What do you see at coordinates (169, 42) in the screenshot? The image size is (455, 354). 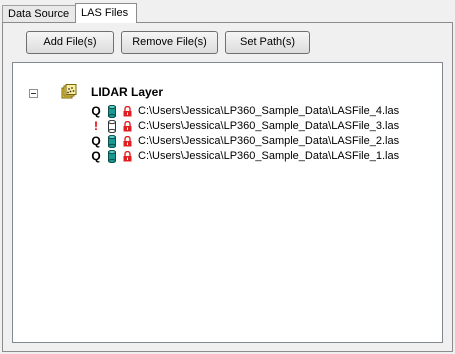 I see `remove-files-button: Remove File(s)` at bounding box center [169, 42].